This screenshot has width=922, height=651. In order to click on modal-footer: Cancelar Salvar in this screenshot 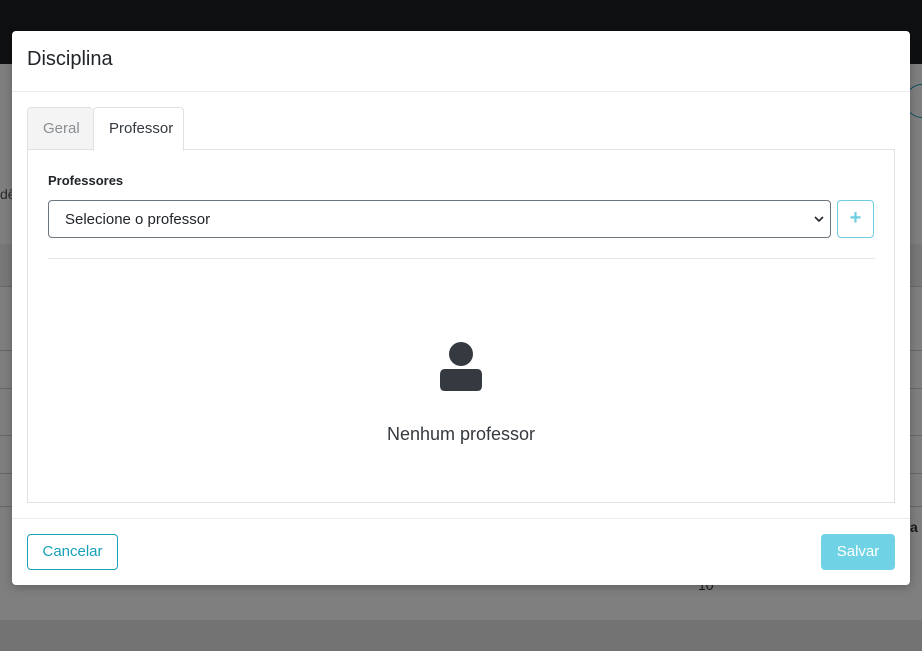, I will do `click(461, 551)`.